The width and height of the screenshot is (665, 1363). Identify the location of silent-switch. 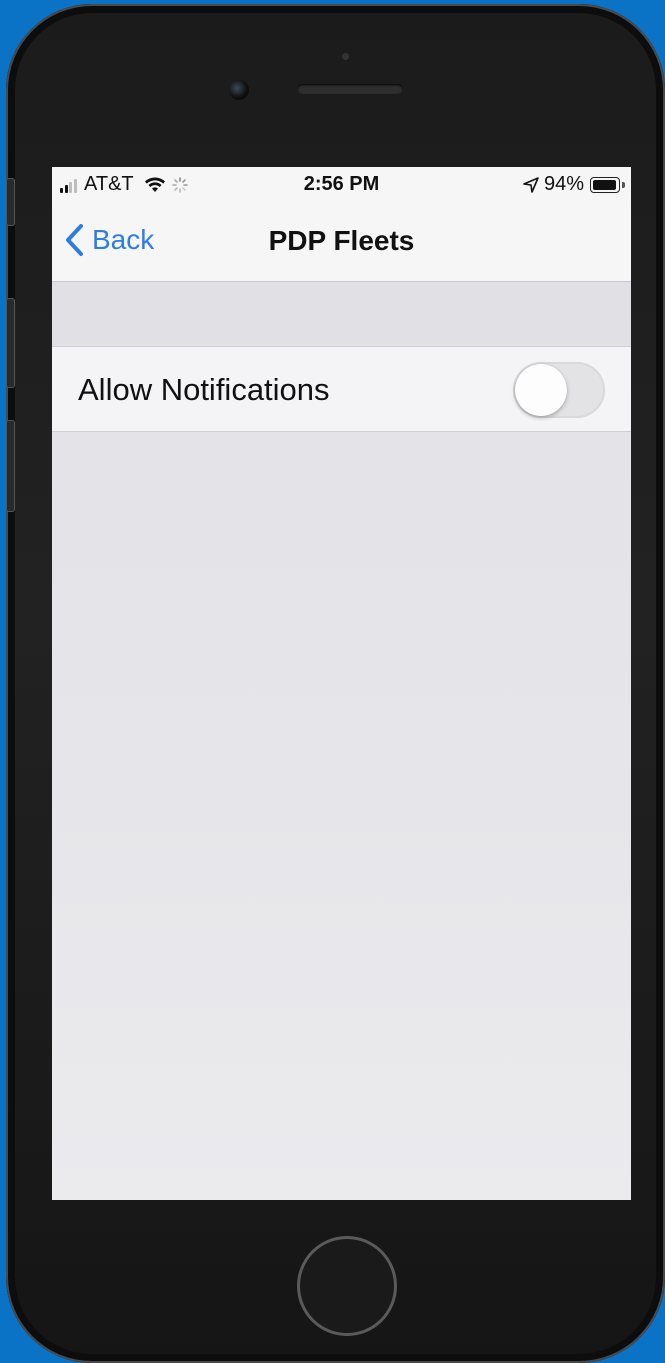
(10, 202).